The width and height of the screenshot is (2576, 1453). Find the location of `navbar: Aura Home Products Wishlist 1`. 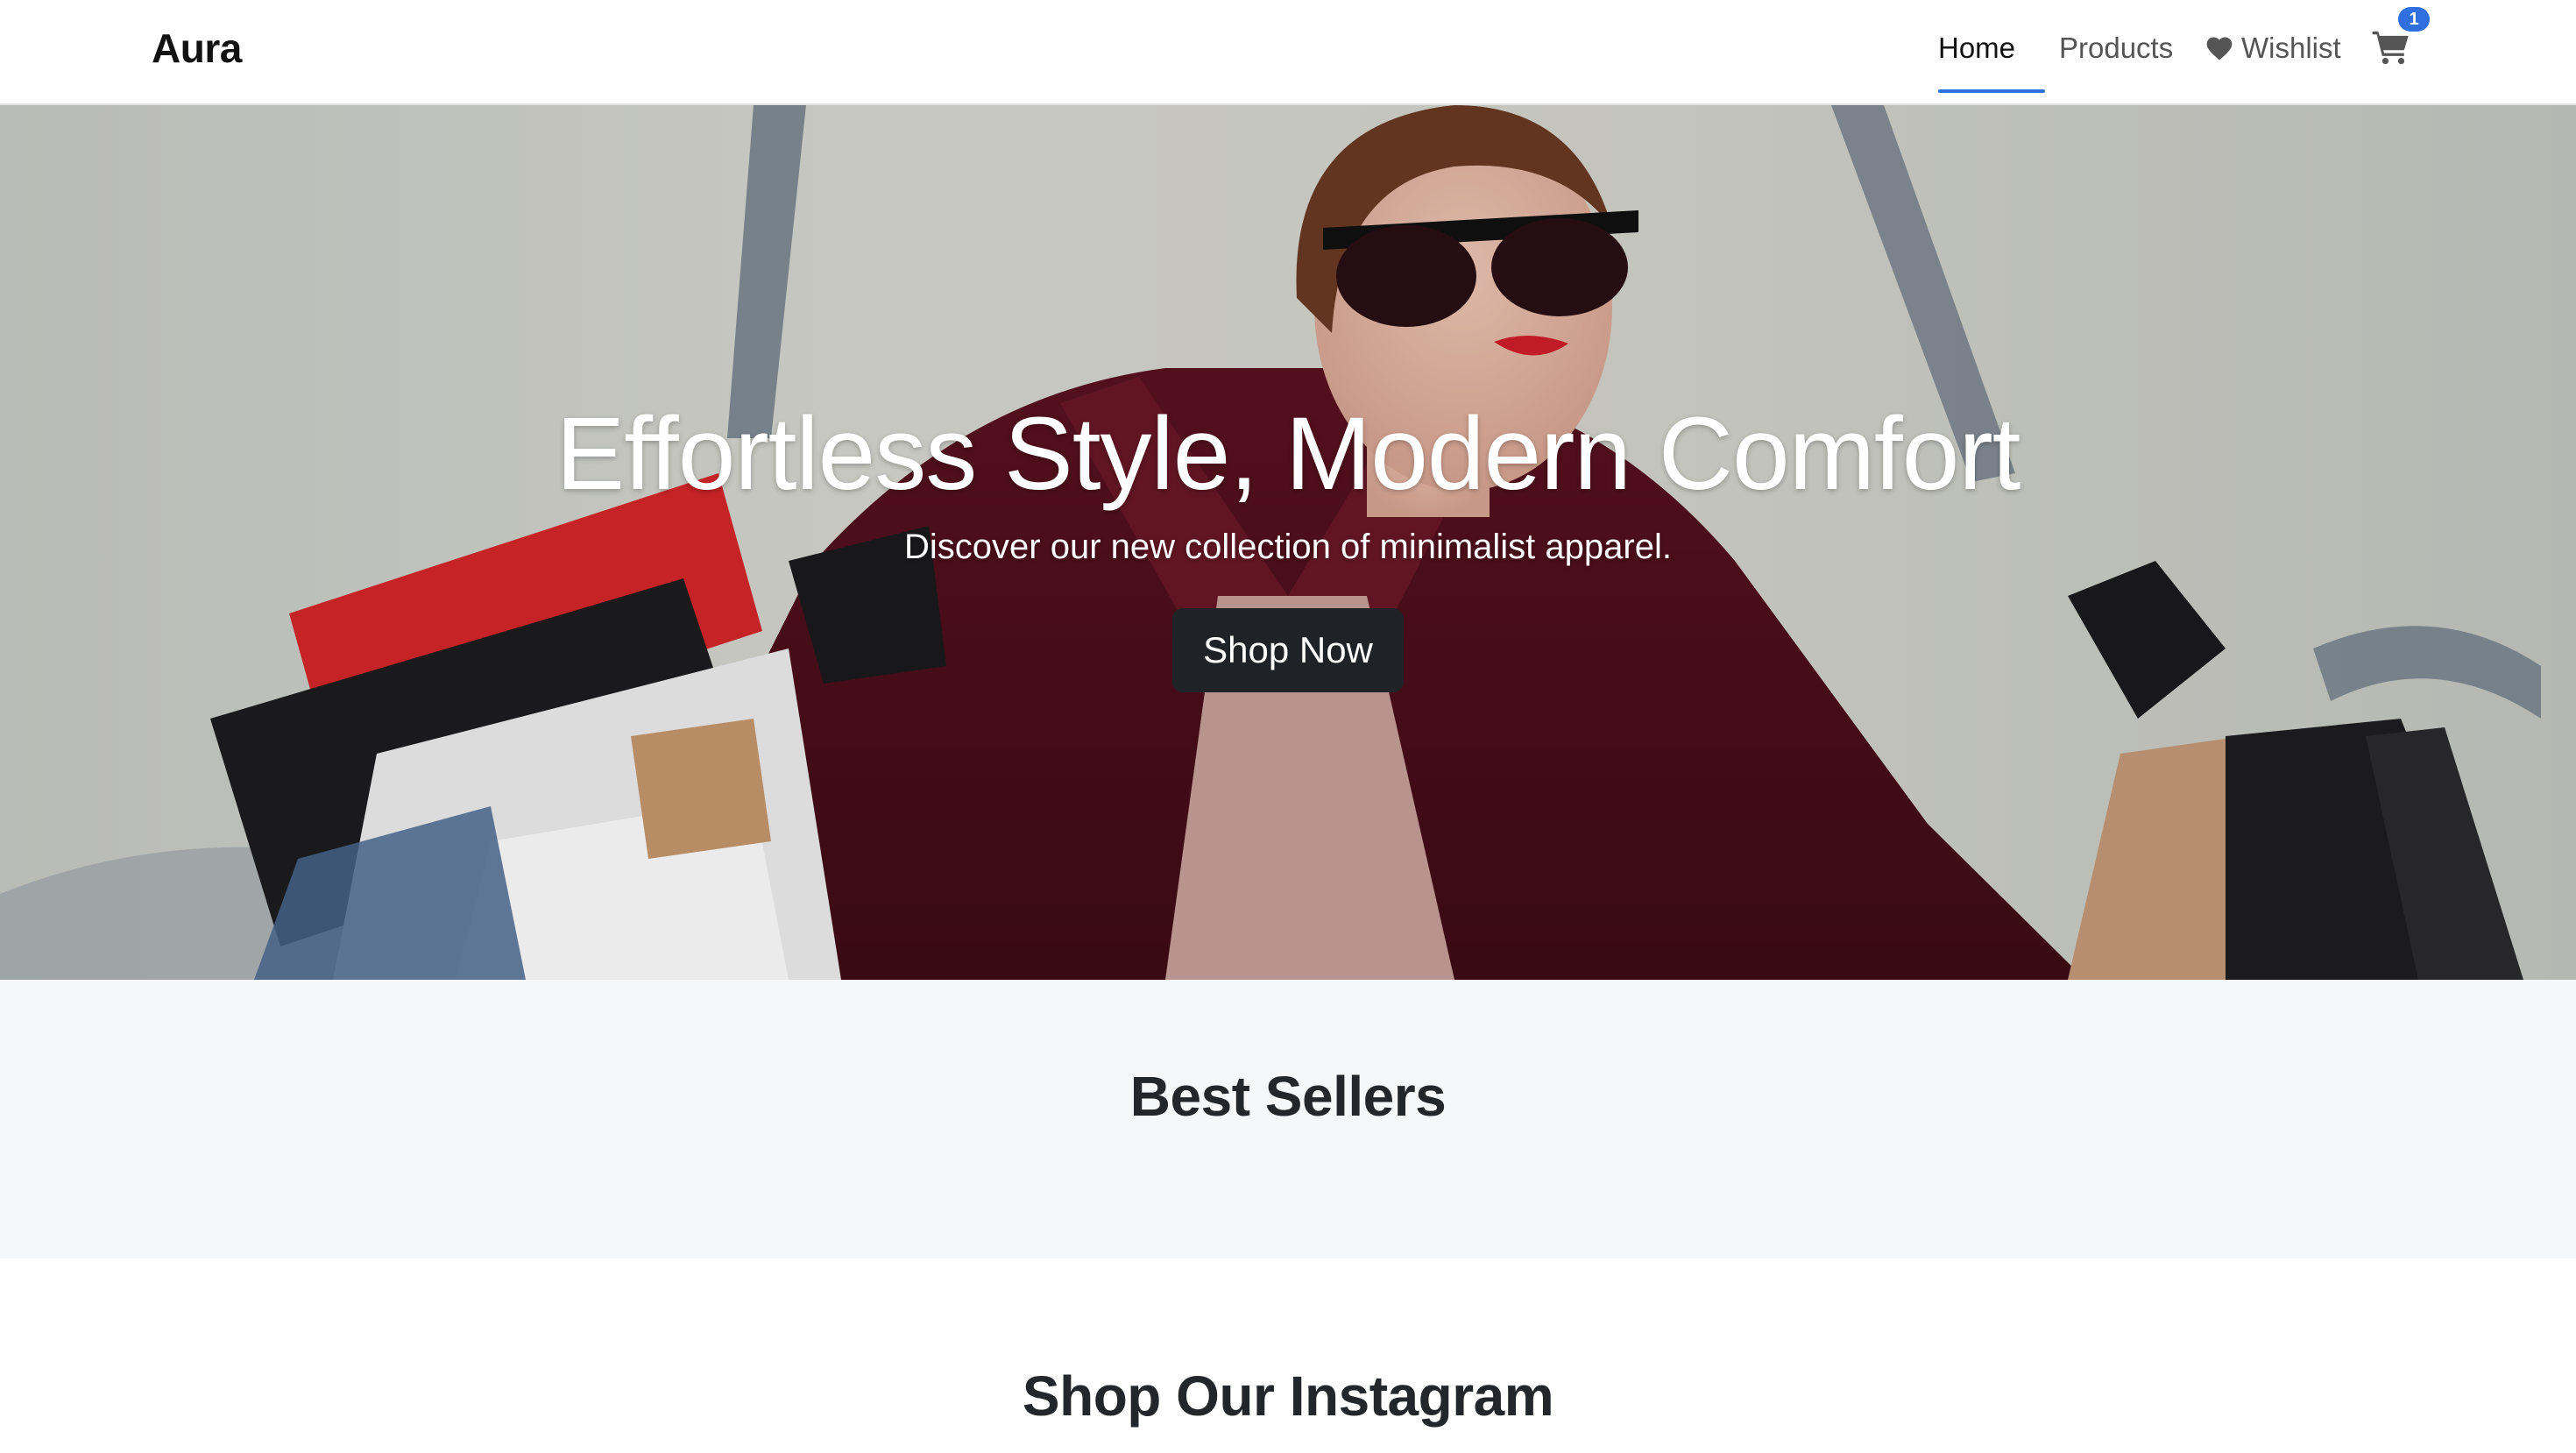

navbar: Aura Home Products Wishlist 1 is located at coordinates (1288, 52).